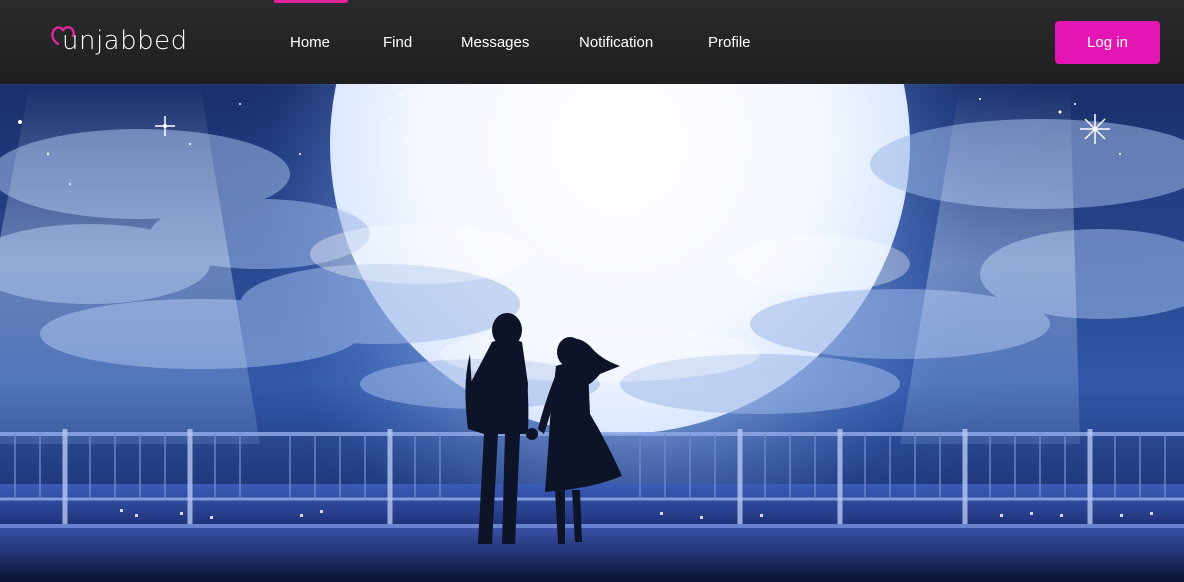 The image size is (1184, 582). Describe the element at coordinates (1107, 42) in the screenshot. I see `login-button: Log in` at that location.